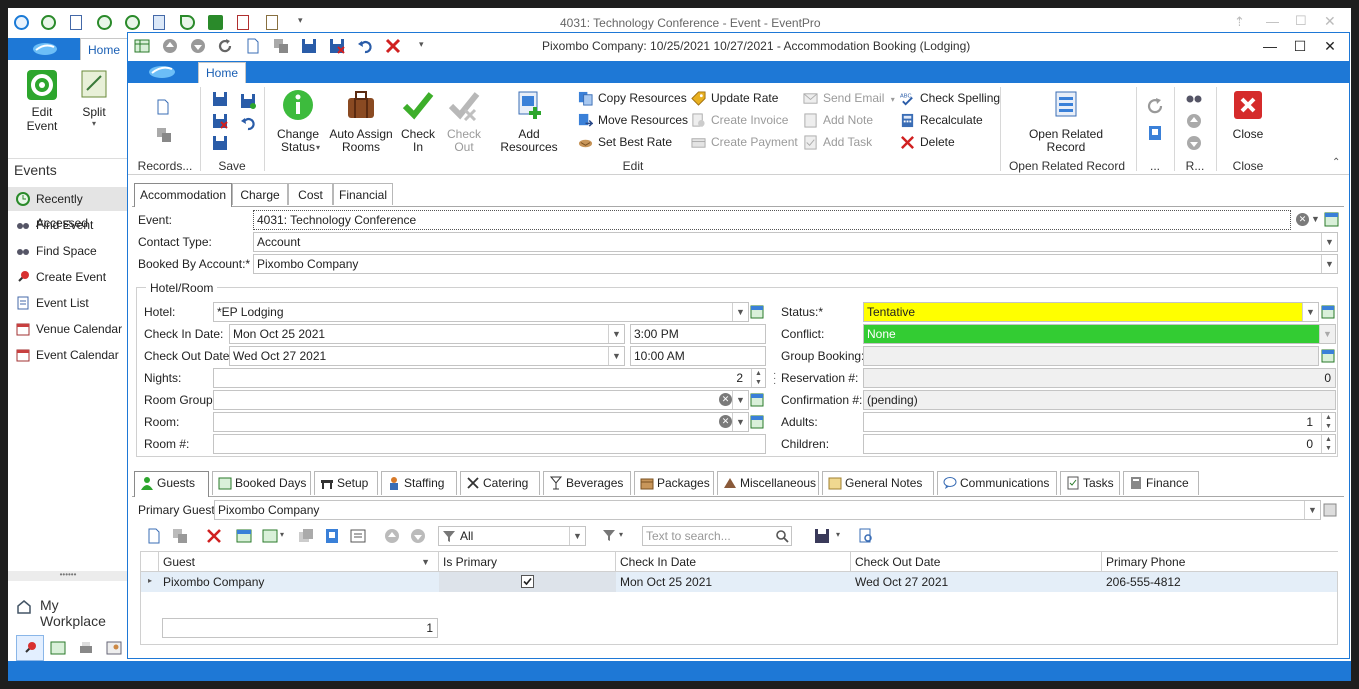  What do you see at coordinates (58, 648) in the screenshot?
I see `grid-icon` at bounding box center [58, 648].